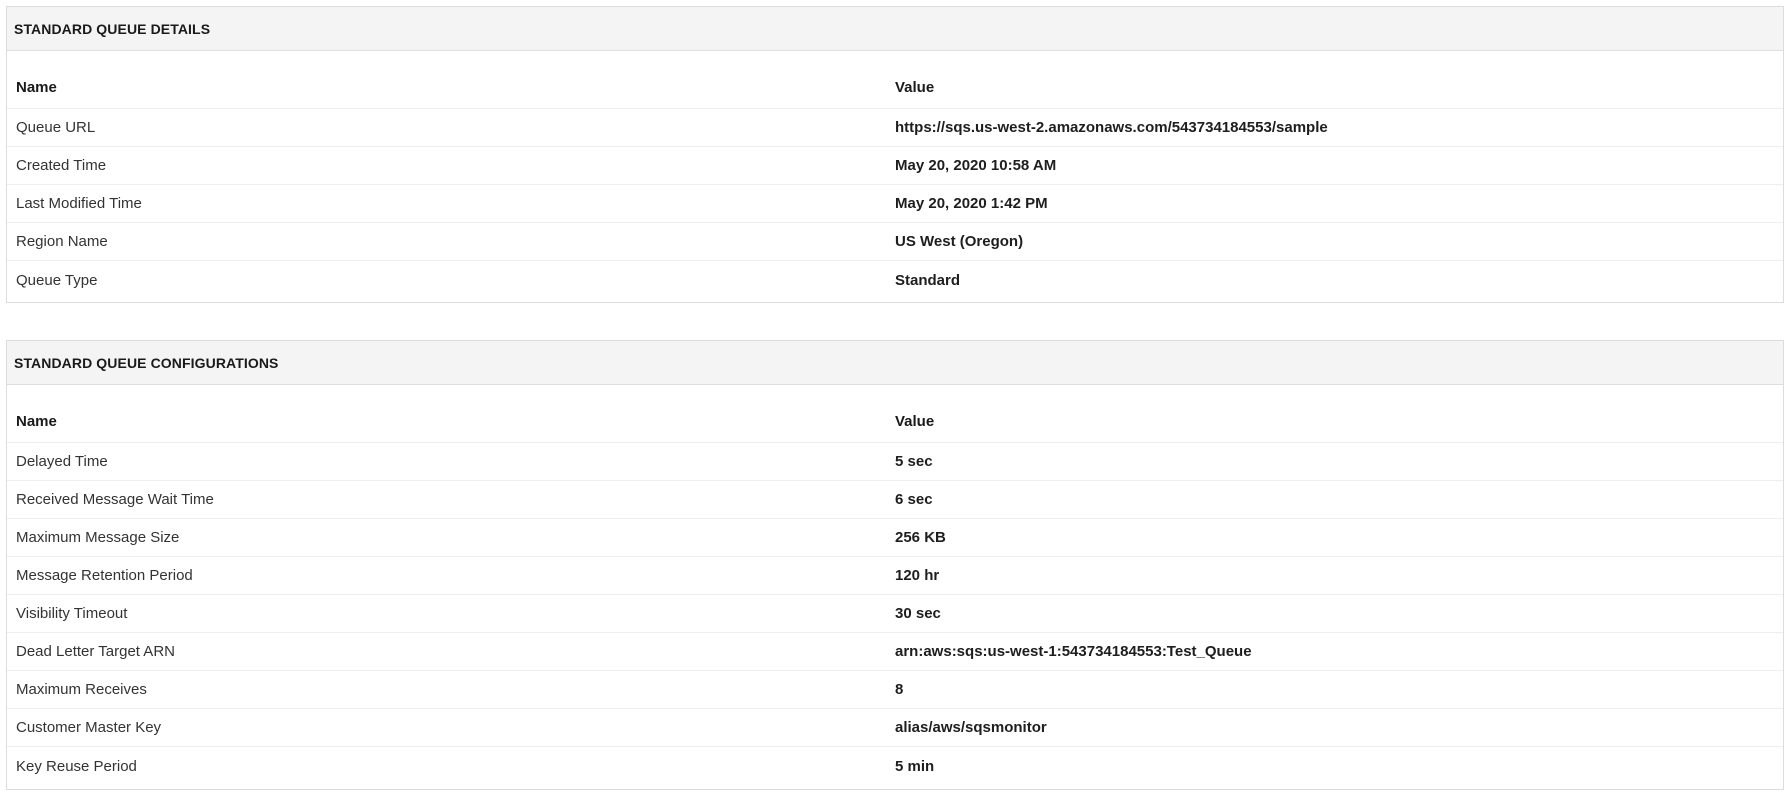 Image resolution: width=1791 pixels, height=797 pixels. Describe the element at coordinates (89, 727) in the screenshot. I see `row-name: Customer Master Key` at that location.